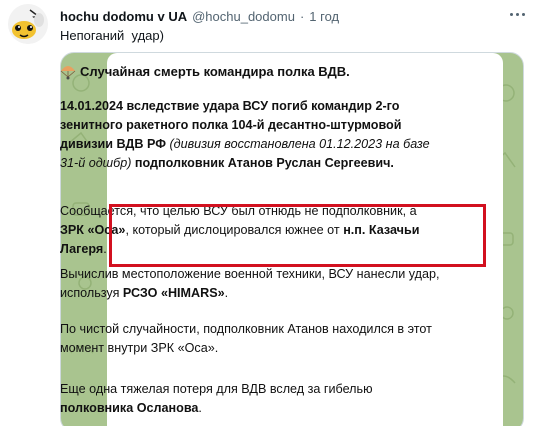 The width and height of the screenshot is (539, 426). I want to click on post-title-text: Случайная смерть командира полка ВДВ., so click(215, 71).